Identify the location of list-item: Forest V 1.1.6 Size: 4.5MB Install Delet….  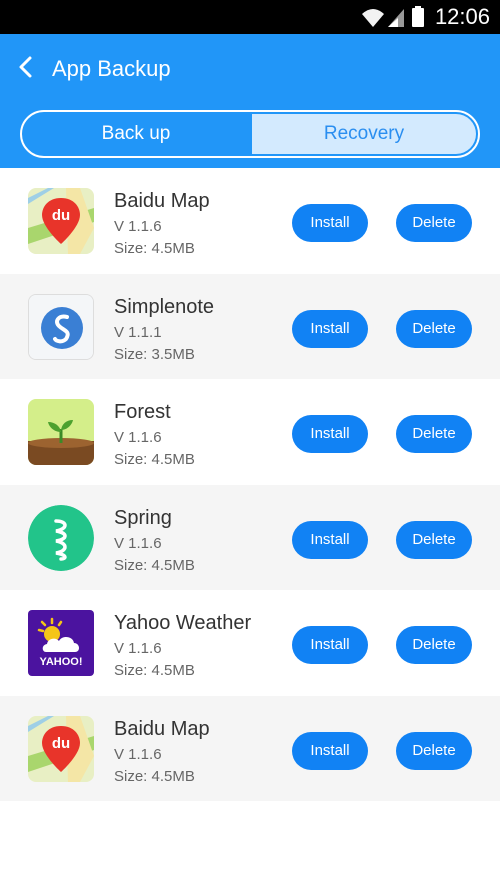
(250, 432).